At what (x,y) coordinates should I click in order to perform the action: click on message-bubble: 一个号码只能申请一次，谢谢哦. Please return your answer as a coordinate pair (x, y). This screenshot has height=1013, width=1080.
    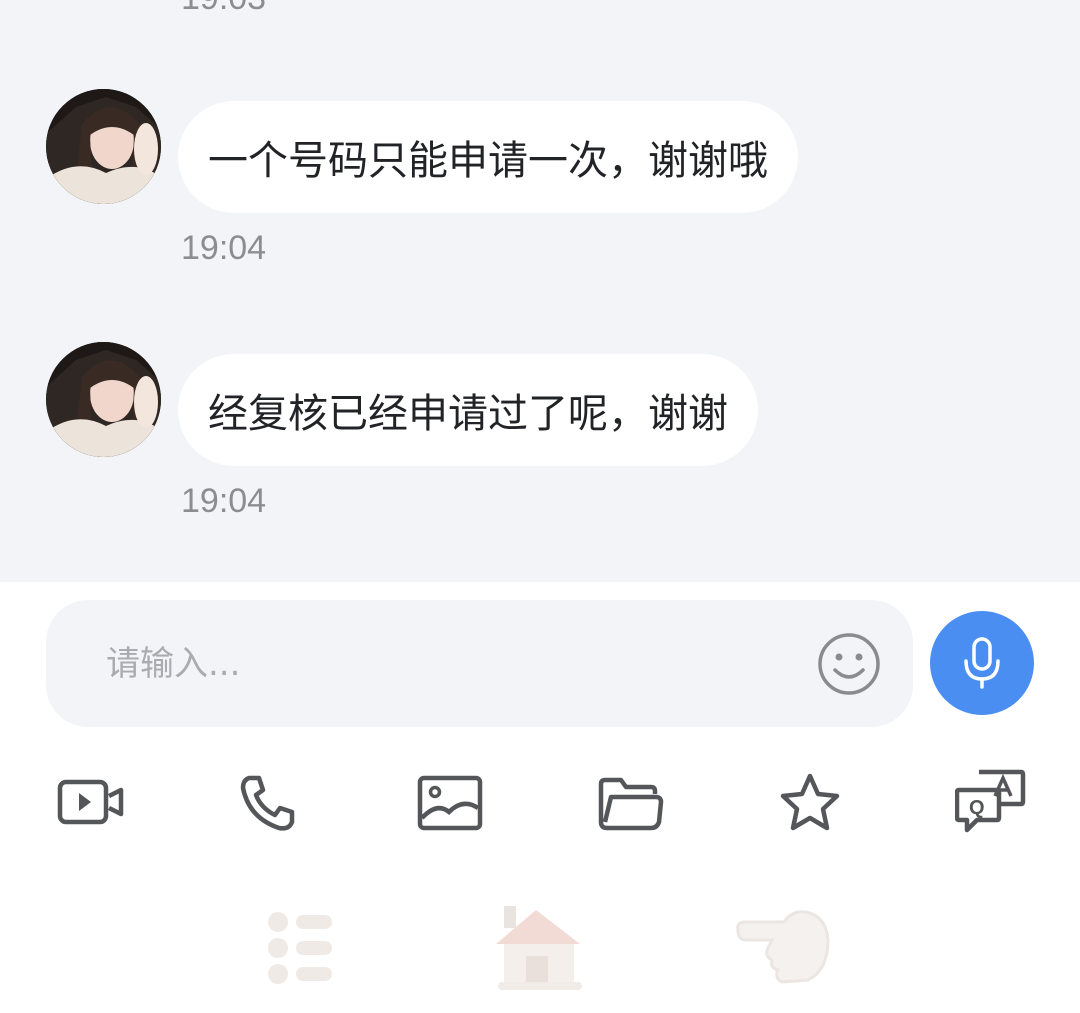
    Looking at the image, I should click on (488, 157).